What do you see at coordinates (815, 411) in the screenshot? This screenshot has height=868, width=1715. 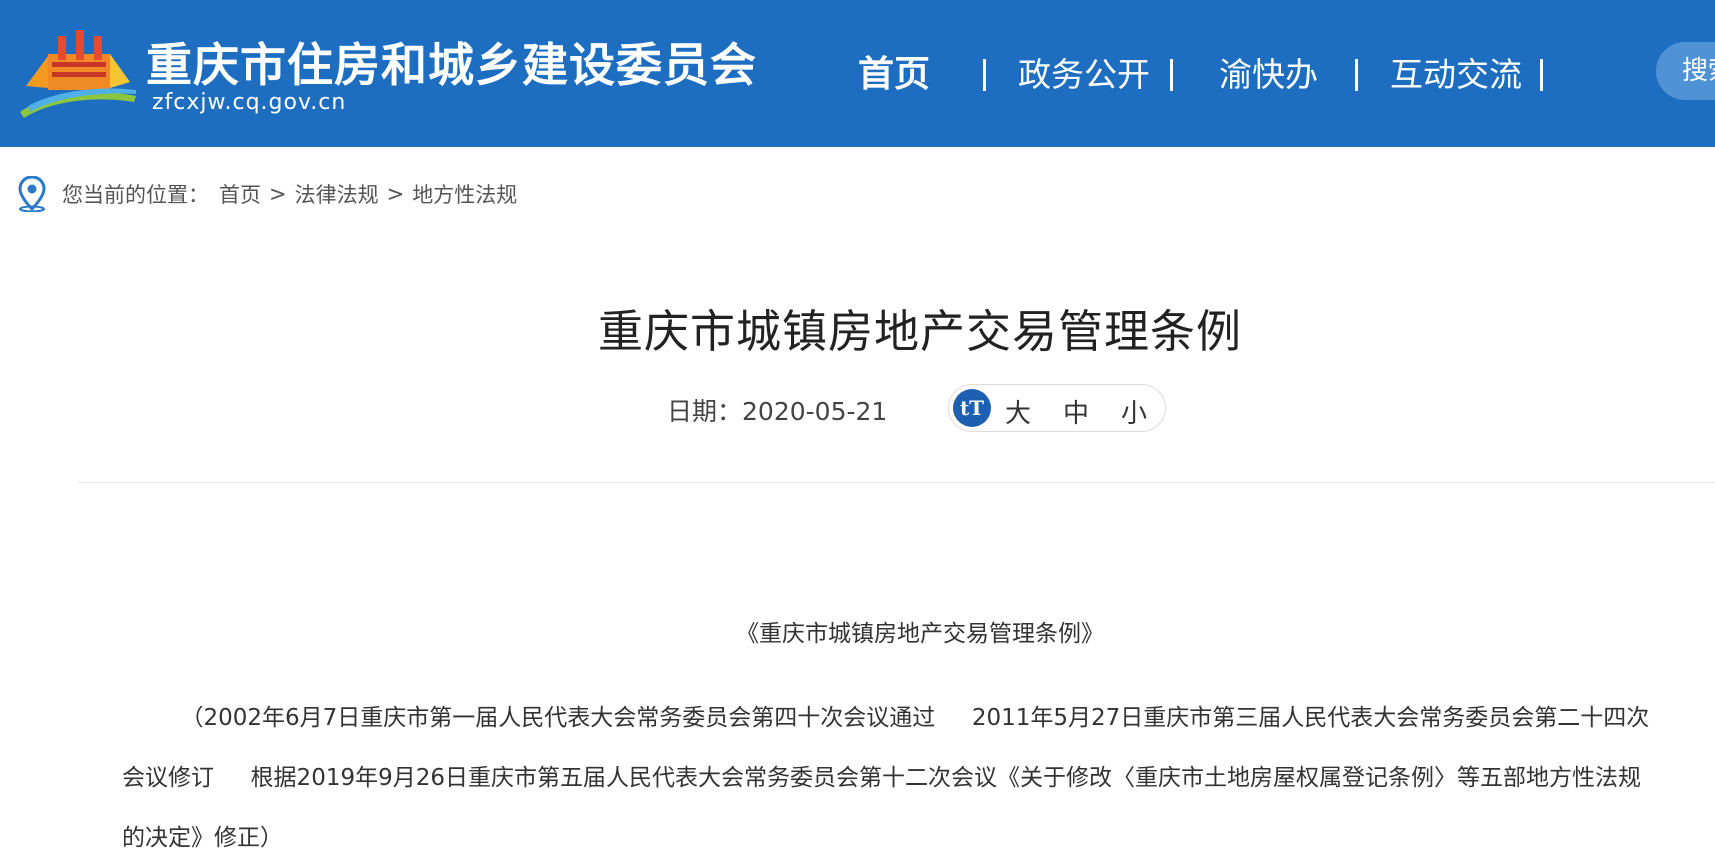 I see `date-value: 2020-05-21` at bounding box center [815, 411].